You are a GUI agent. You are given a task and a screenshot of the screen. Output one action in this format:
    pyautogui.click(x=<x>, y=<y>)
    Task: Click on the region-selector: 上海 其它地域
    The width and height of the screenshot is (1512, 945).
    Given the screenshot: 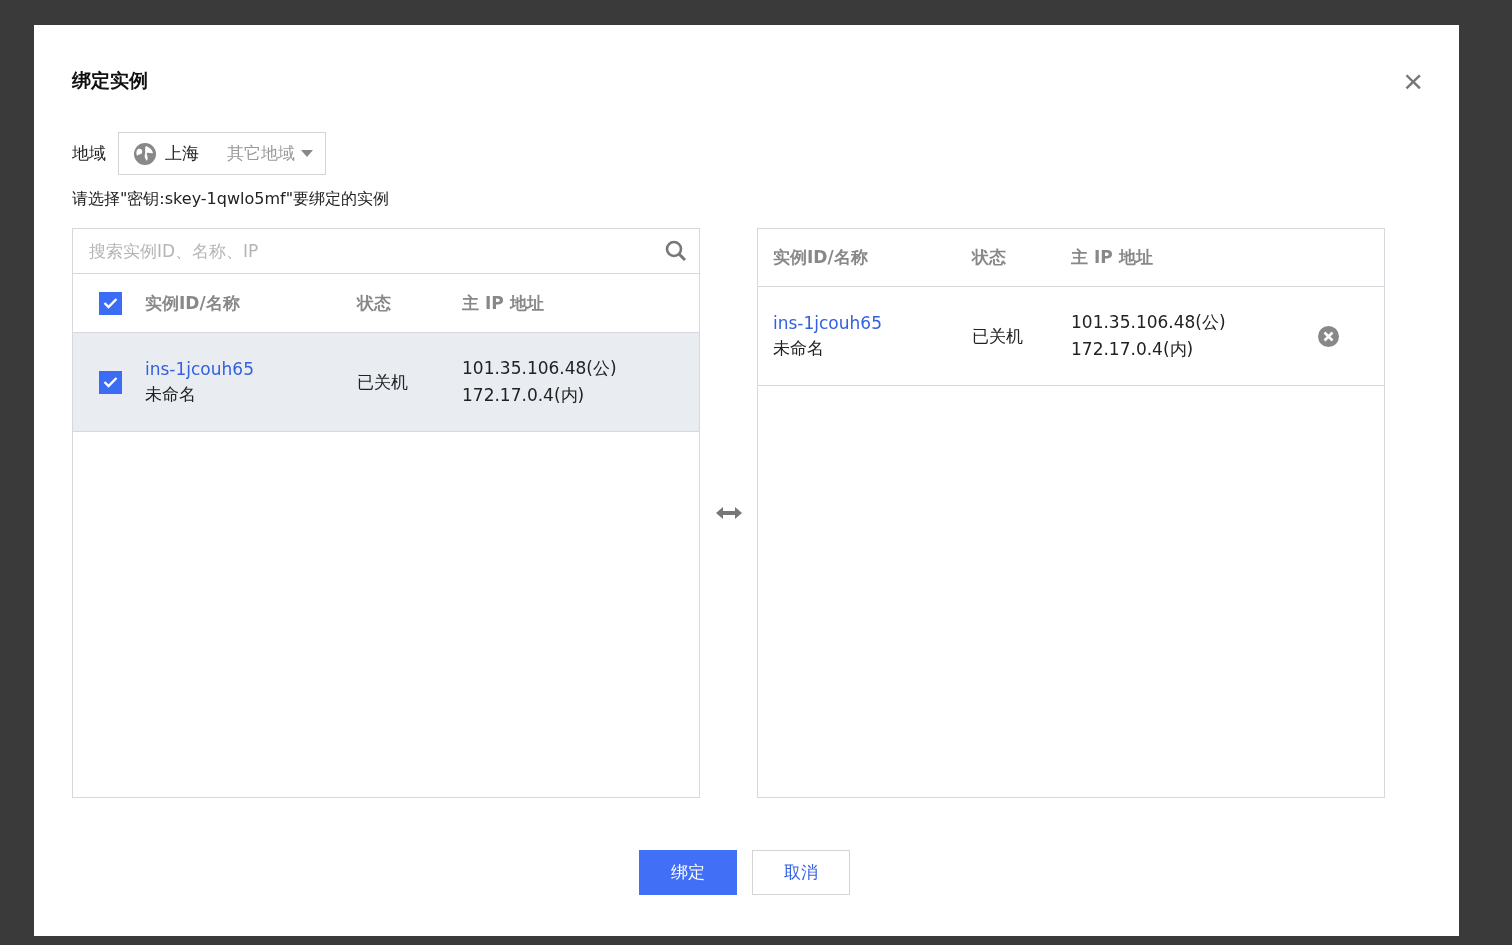 What is the action you would take?
    pyautogui.click(x=222, y=153)
    